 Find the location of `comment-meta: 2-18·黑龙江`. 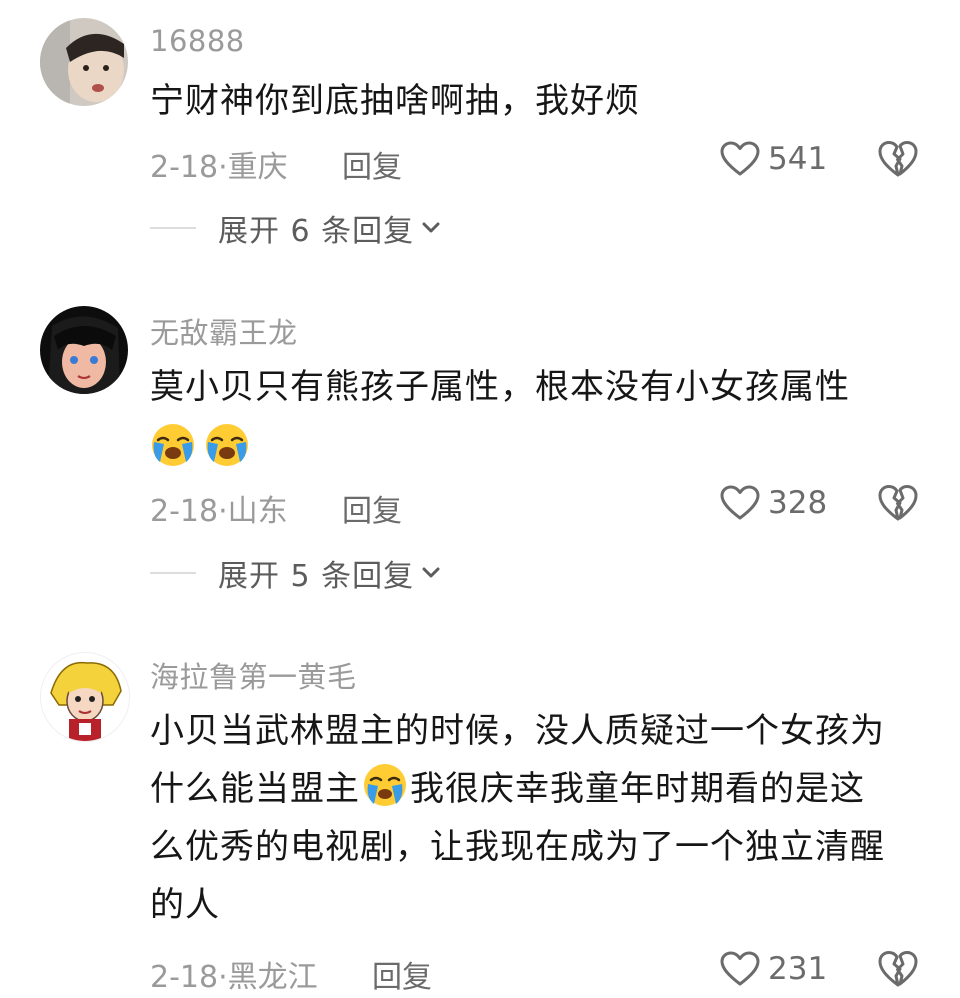

comment-meta: 2-18·黑龙江 is located at coordinates (234, 974).